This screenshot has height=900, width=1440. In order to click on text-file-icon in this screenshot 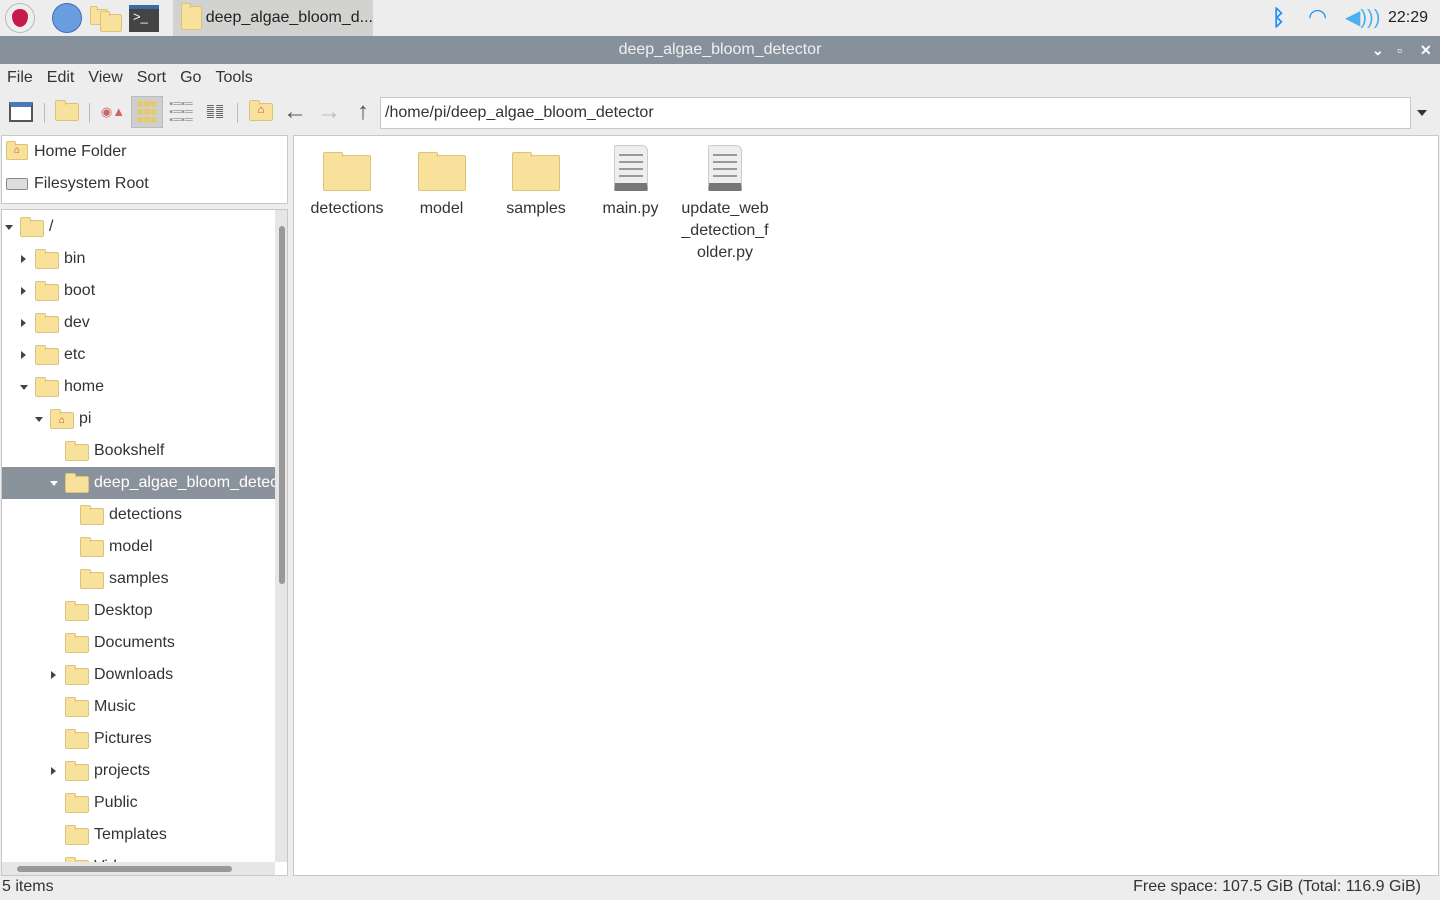, I will do `click(630, 168)`.